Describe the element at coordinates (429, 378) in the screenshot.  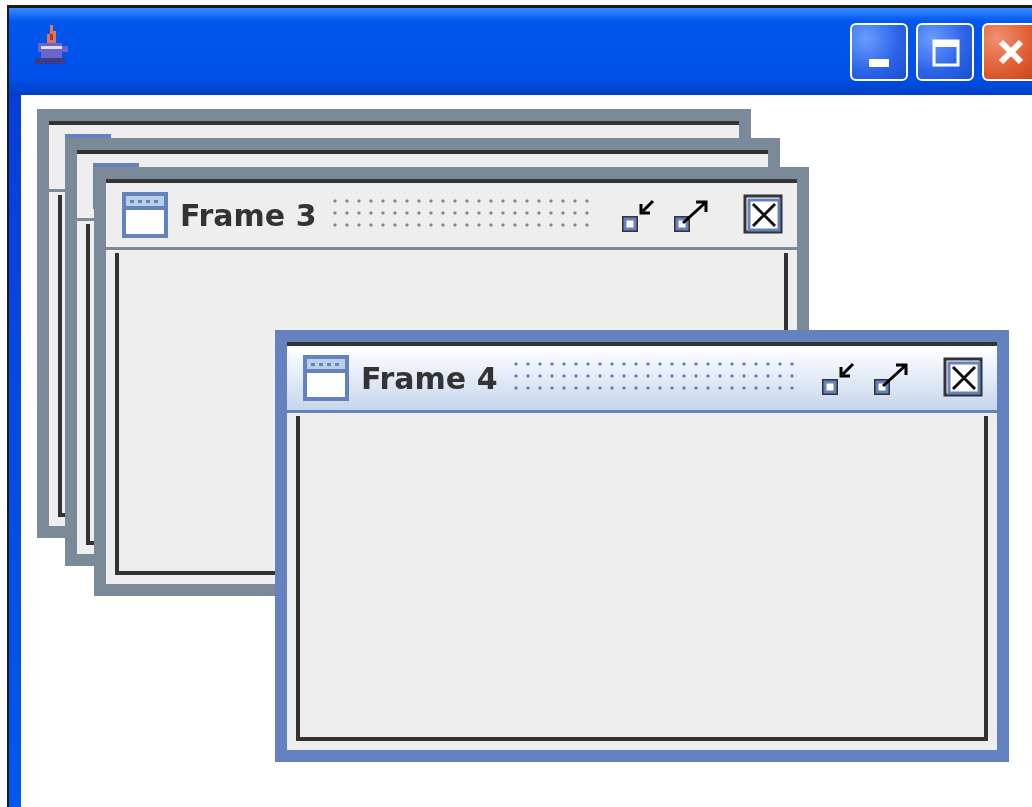
I see `frame-title: Frame 4` at that location.